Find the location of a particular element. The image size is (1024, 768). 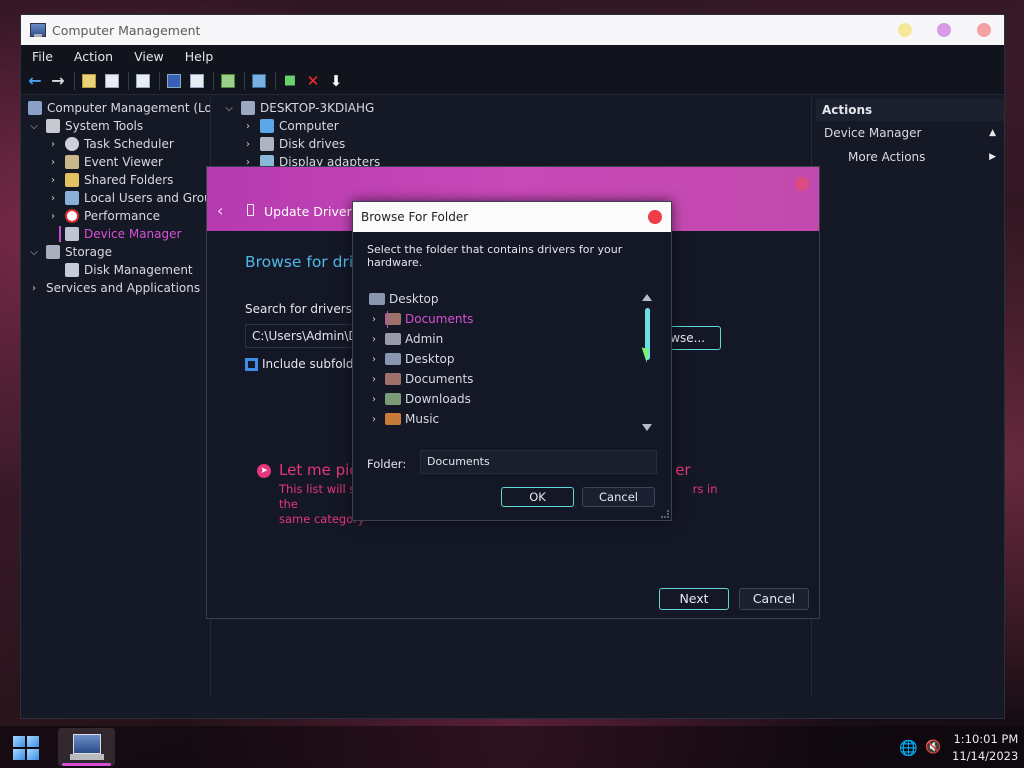

globe-network-icon: 🌐 is located at coordinates (908, 748).